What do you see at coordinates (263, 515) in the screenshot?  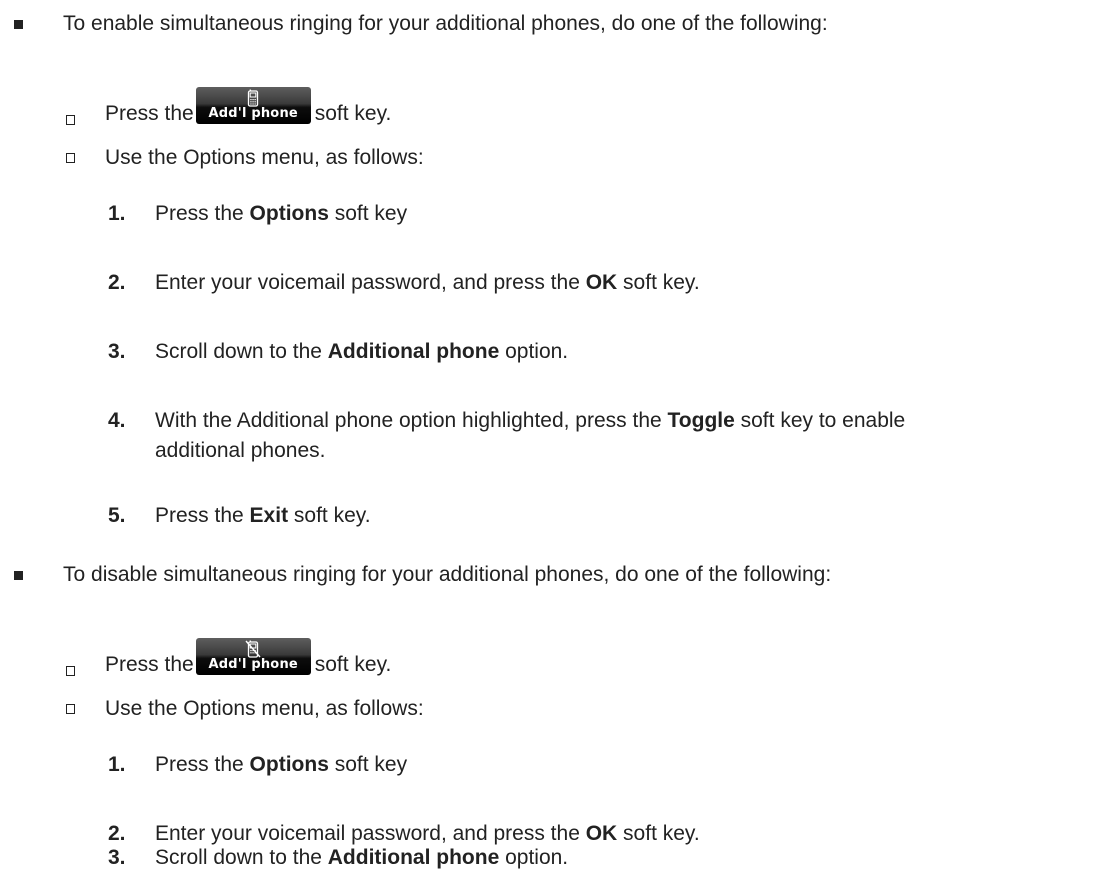 I see `step-text: Press the Exit soft key.` at bounding box center [263, 515].